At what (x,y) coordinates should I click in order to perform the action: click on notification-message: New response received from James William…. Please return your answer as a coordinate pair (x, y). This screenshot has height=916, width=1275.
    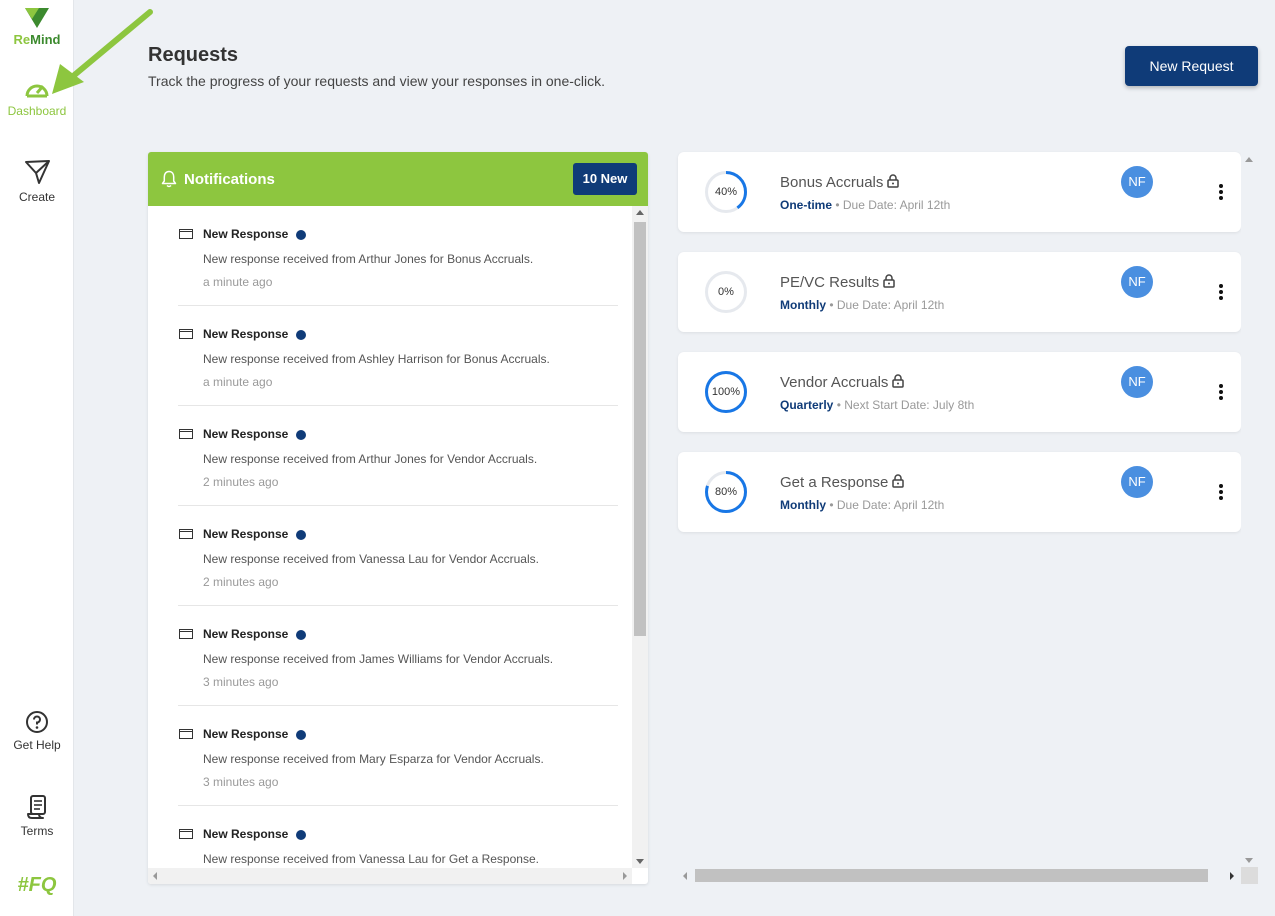
    Looking at the image, I should click on (378, 659).